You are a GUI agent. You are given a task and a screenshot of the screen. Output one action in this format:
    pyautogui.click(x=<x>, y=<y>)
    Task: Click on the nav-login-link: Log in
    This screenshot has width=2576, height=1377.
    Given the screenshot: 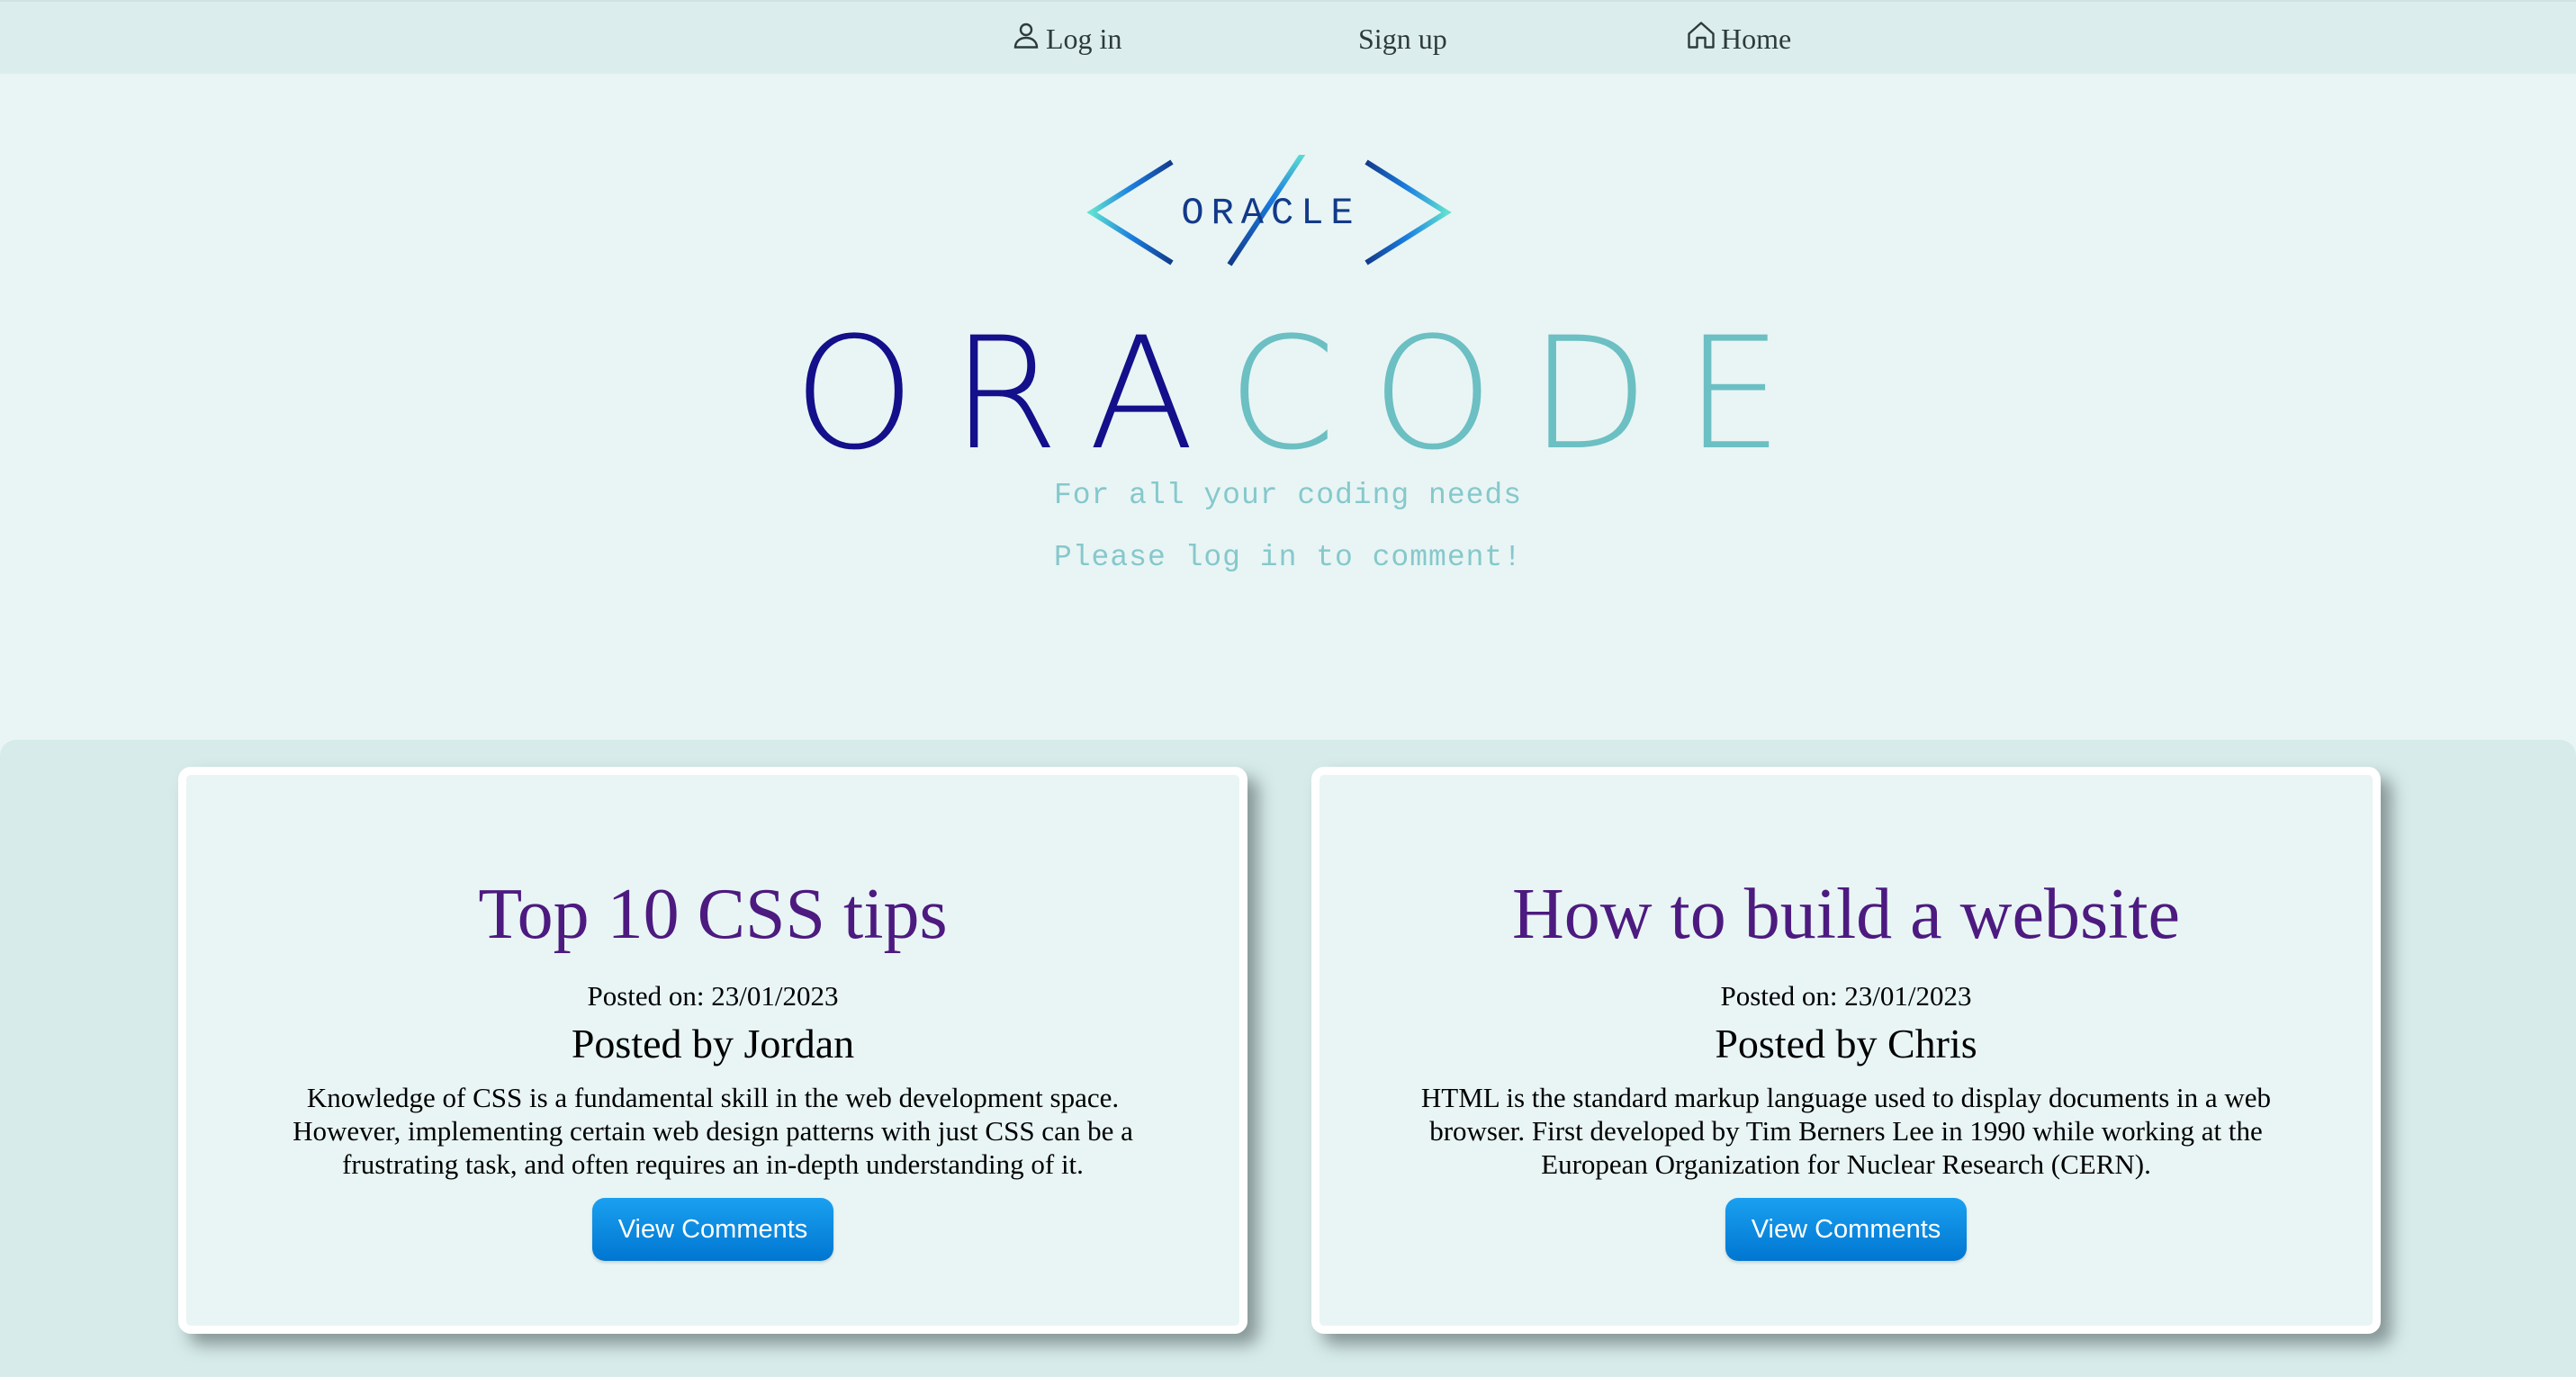 What is the action you would take?
    pyautogui.click(x=1065, y=39)
    